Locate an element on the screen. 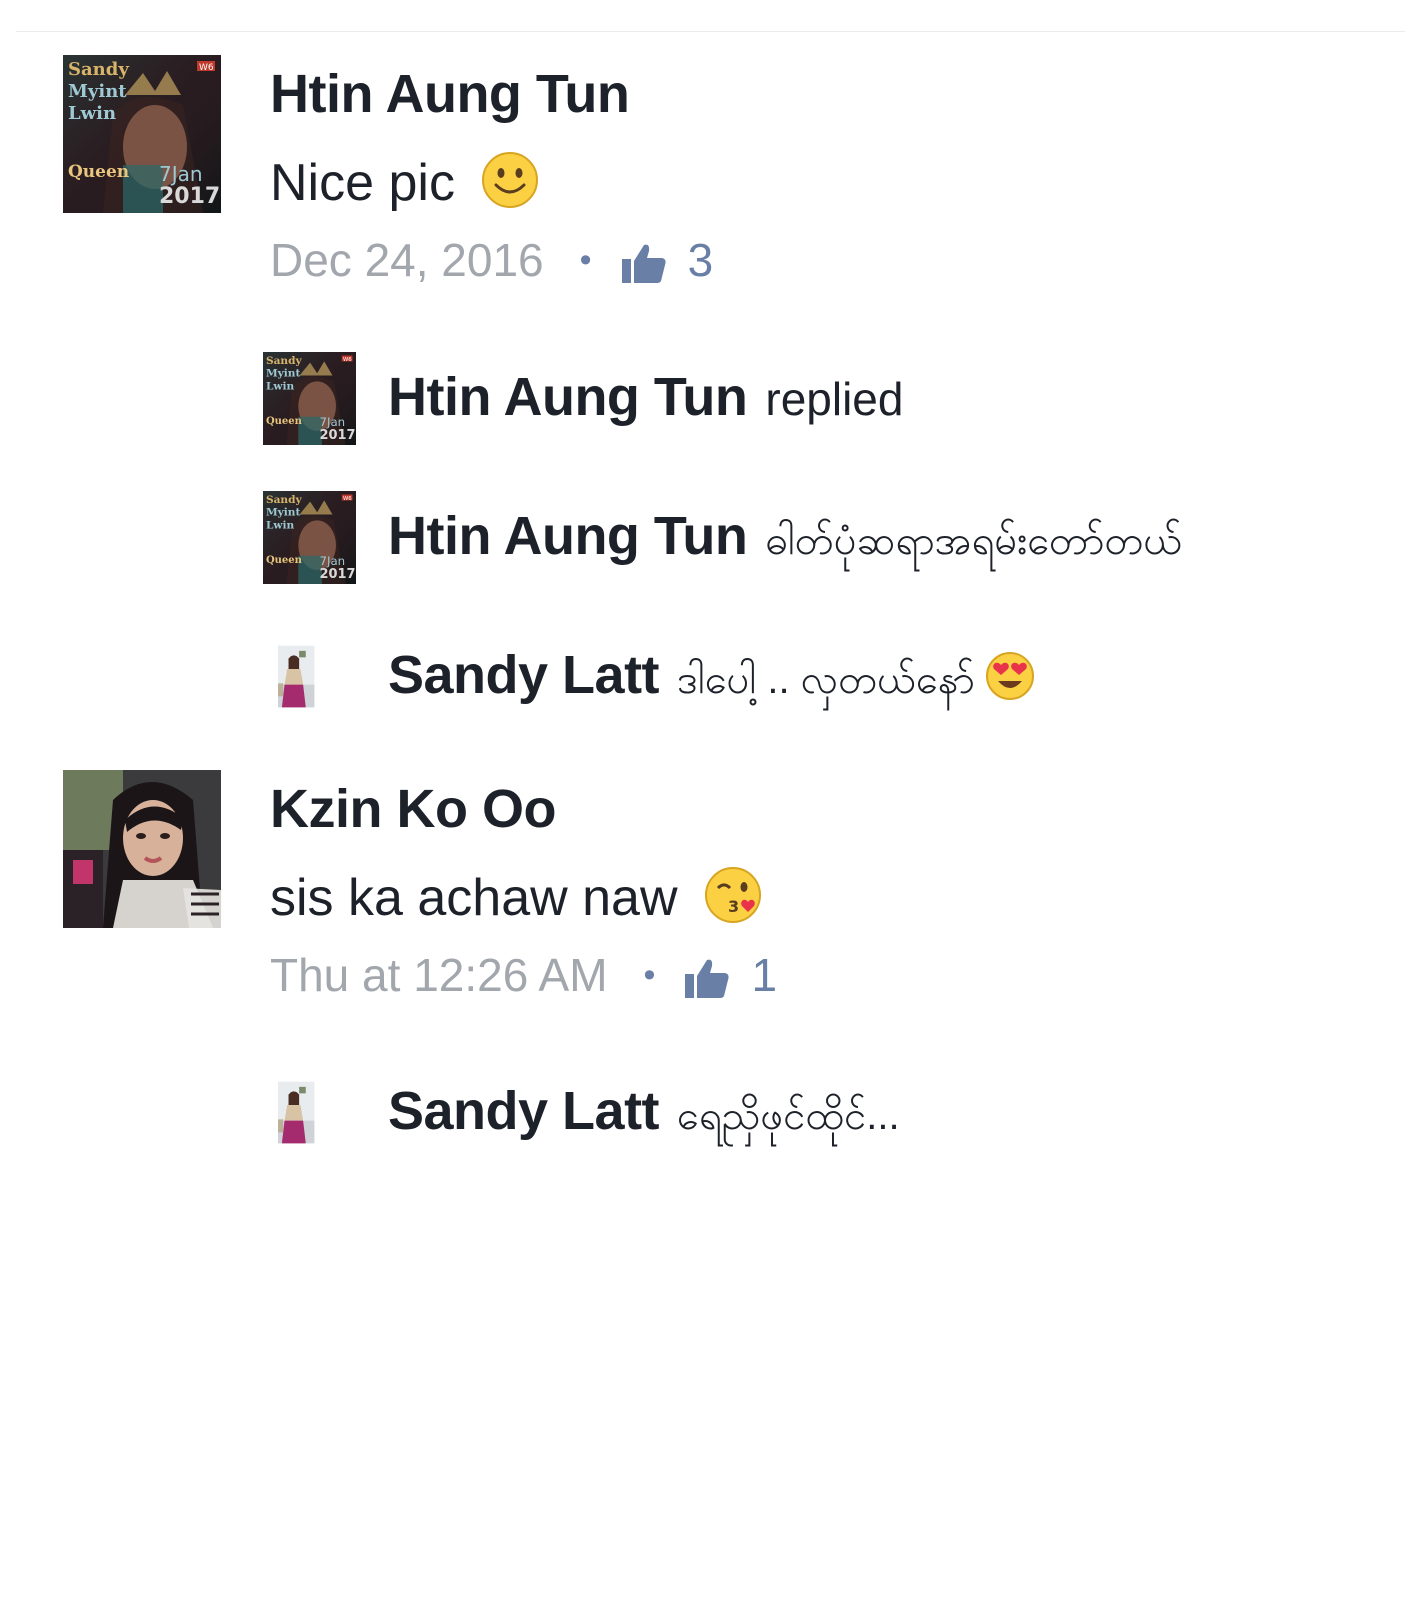  comment-meta: Thu at 12:26 AM • 1 is located at coordinates (523, 975).